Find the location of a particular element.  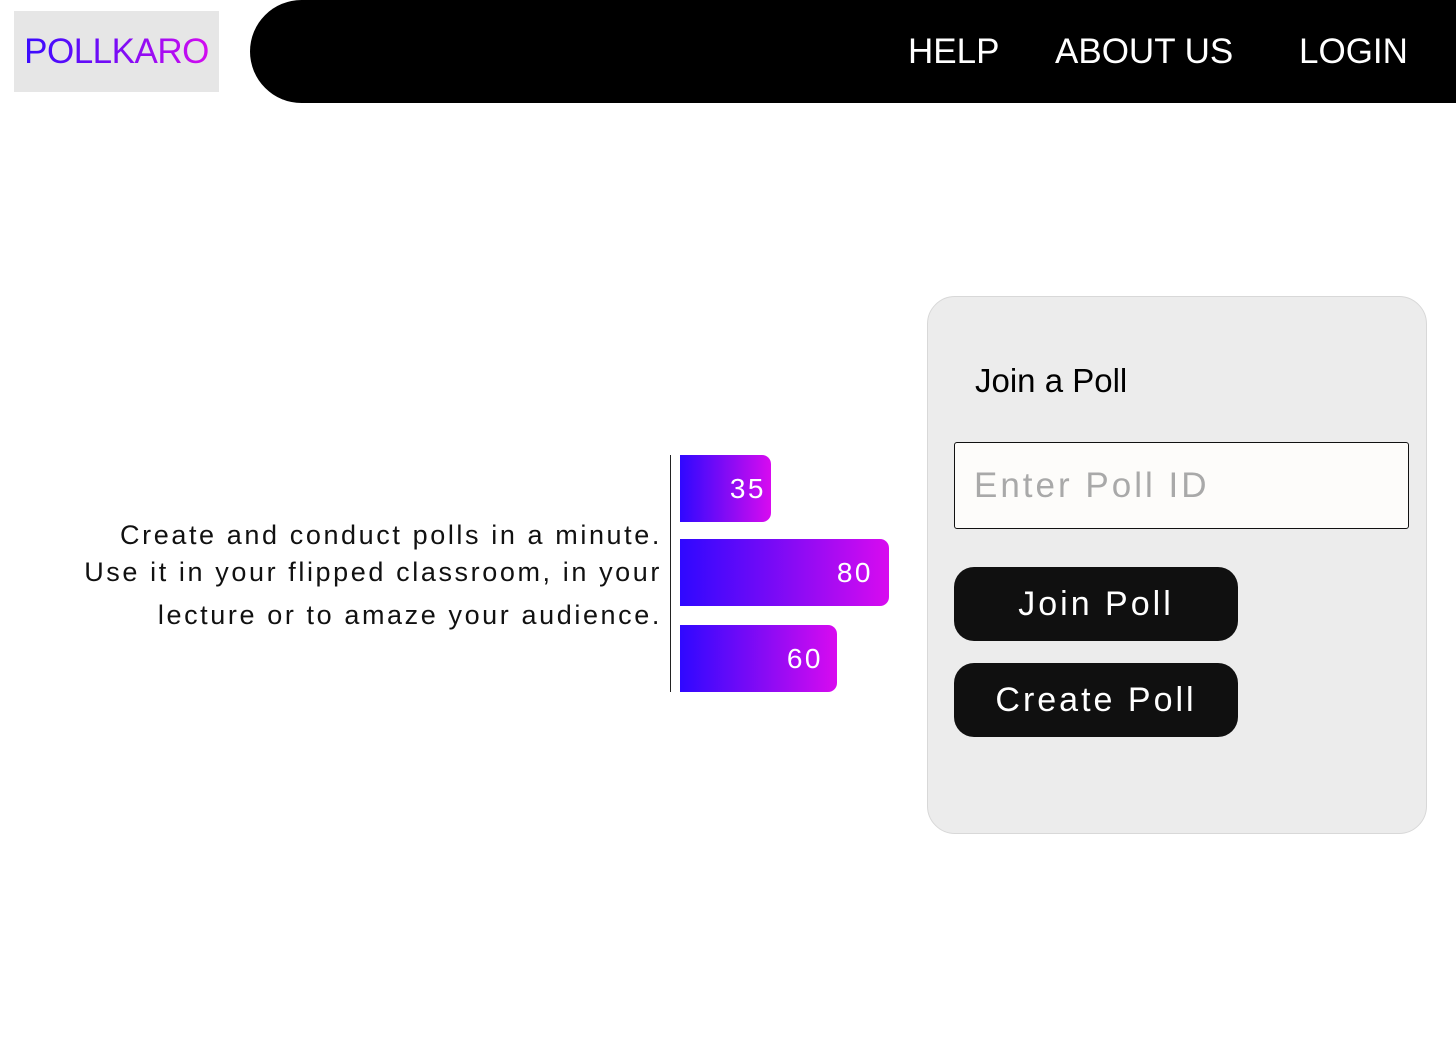

top-navbar: HELP ABOUT US LOGIN is located at coordinates (853, 51).